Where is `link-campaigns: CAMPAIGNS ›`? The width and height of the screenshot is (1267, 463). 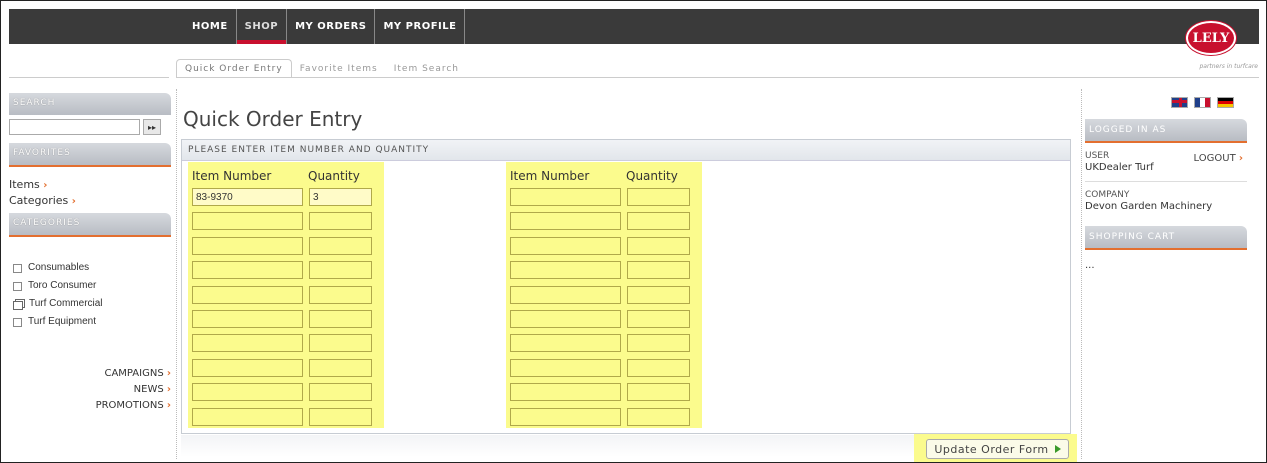 link-campaigns: CAMPAIGNS › is located at coordinates (90, 374).